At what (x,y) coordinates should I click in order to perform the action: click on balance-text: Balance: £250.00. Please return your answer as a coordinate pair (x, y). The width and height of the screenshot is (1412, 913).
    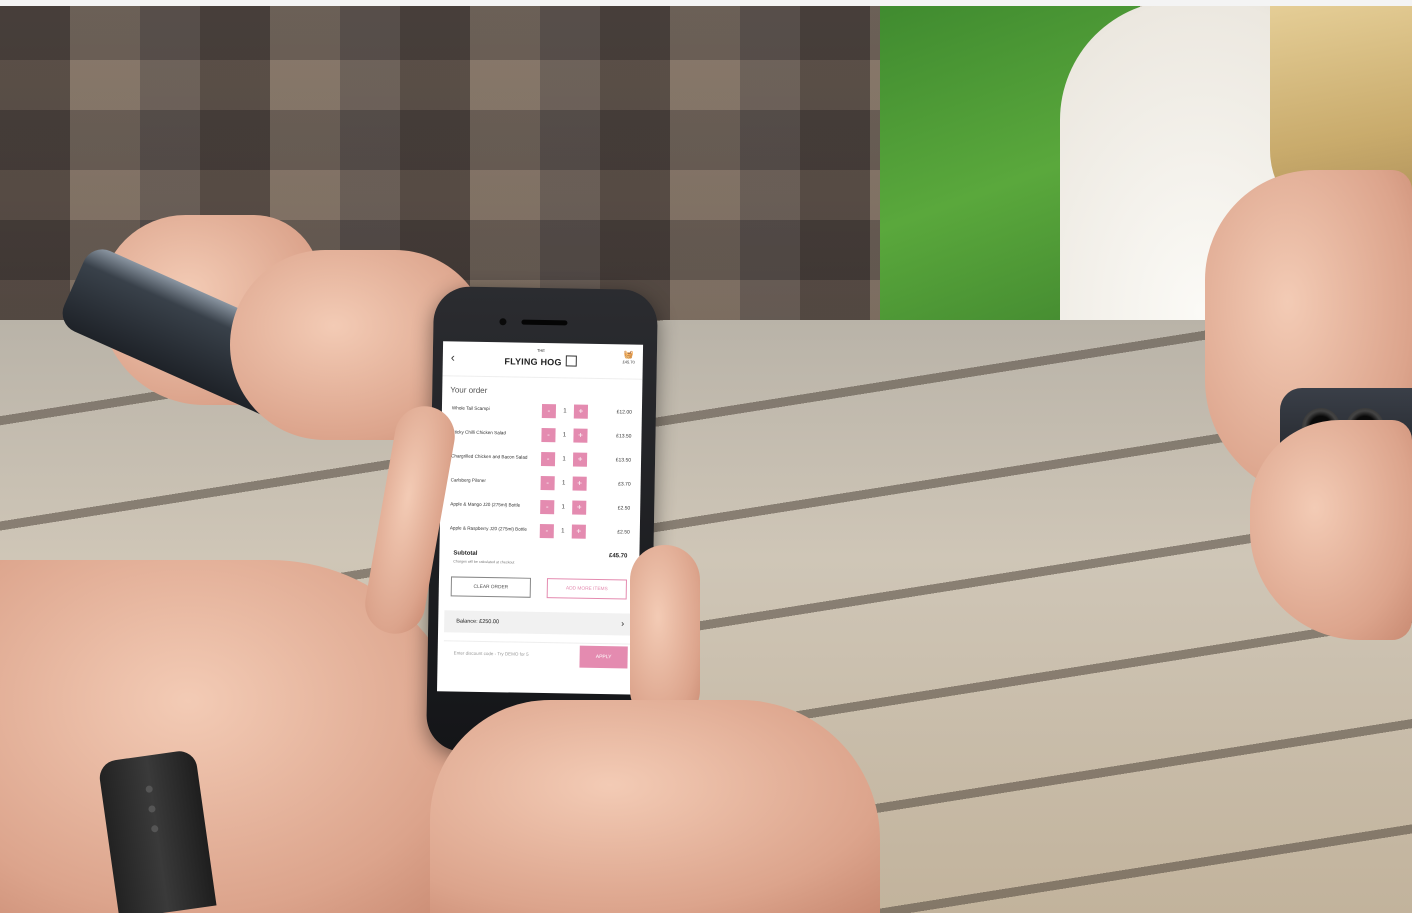
    Looking at the image, I should click on (478, 622).